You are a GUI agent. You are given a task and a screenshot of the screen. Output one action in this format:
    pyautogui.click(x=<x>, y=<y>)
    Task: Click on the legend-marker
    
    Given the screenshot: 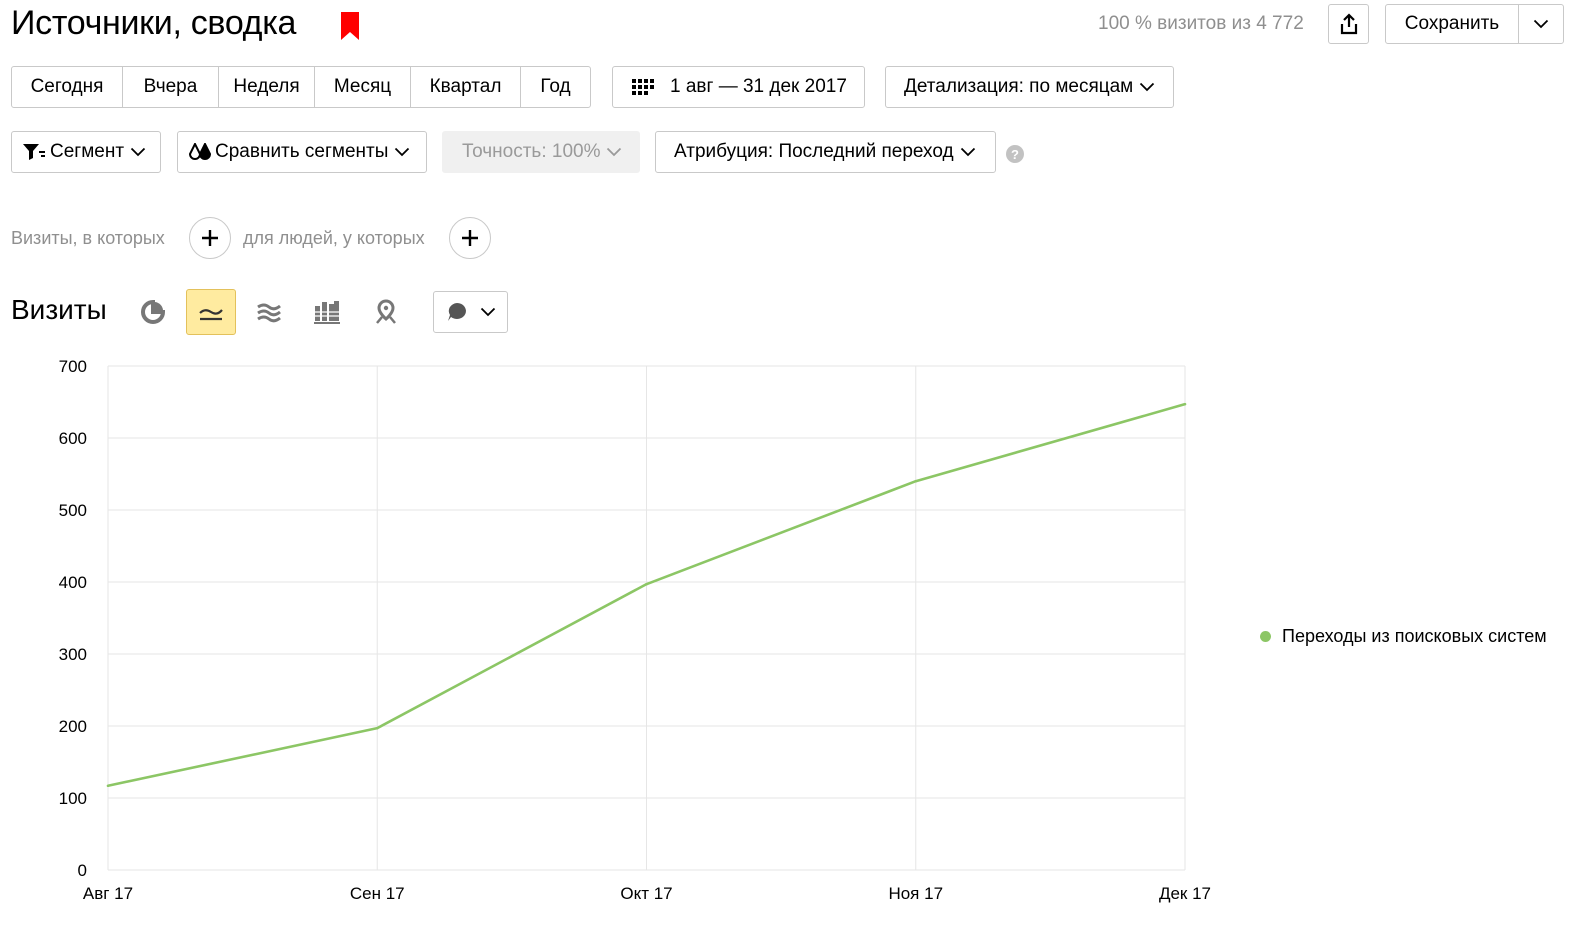 What is the action you would take?
    pyautogui.click(x=1265, y=636)
    